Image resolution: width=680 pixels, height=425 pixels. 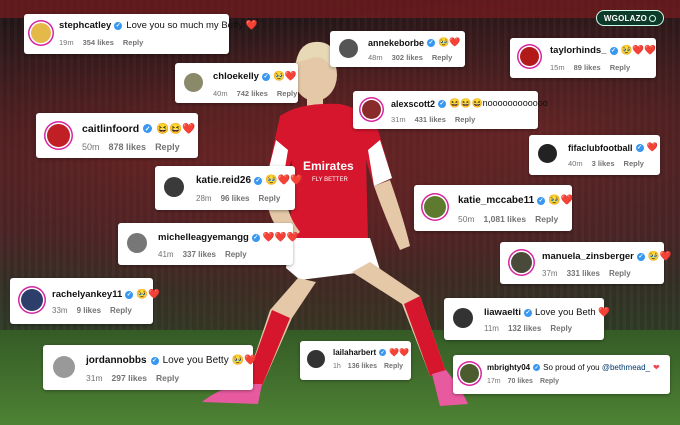 What do you see at coordinates (94, 378) in the screenshot?
I see `comment-time: 31m` at bounding box center [94, 378].